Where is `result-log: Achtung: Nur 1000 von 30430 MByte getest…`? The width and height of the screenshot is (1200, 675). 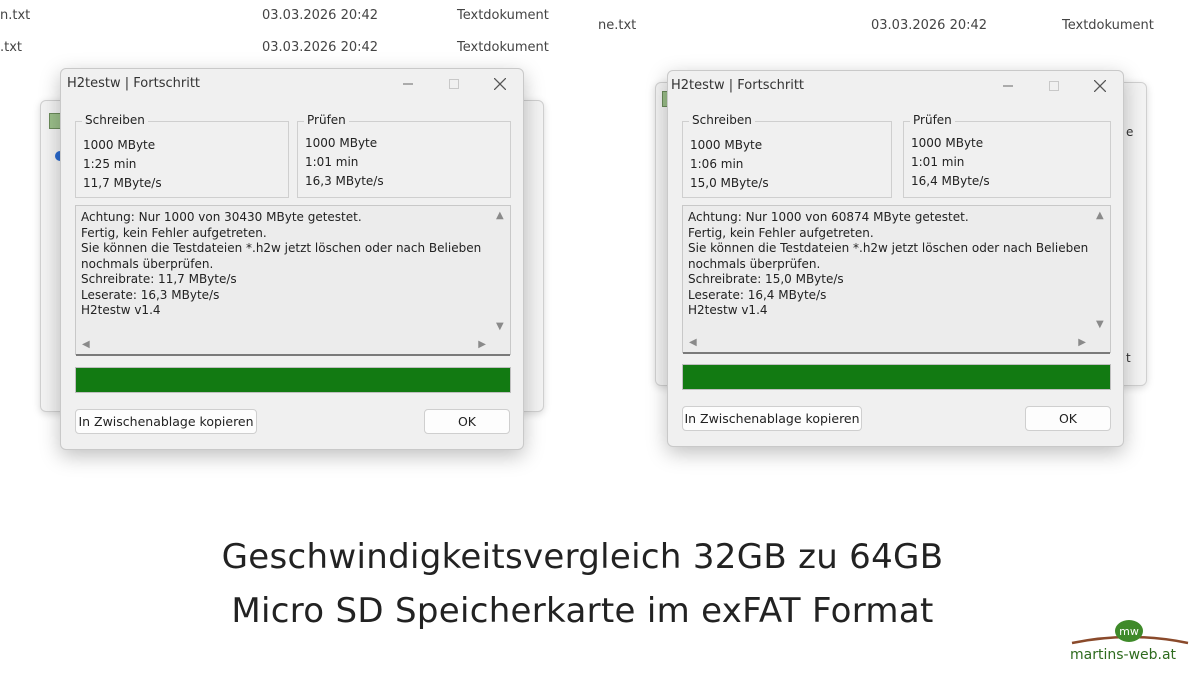
result-log: Achtung: Nur 1000 von 30430 MByte getest… is located at coordinates (293, 280).